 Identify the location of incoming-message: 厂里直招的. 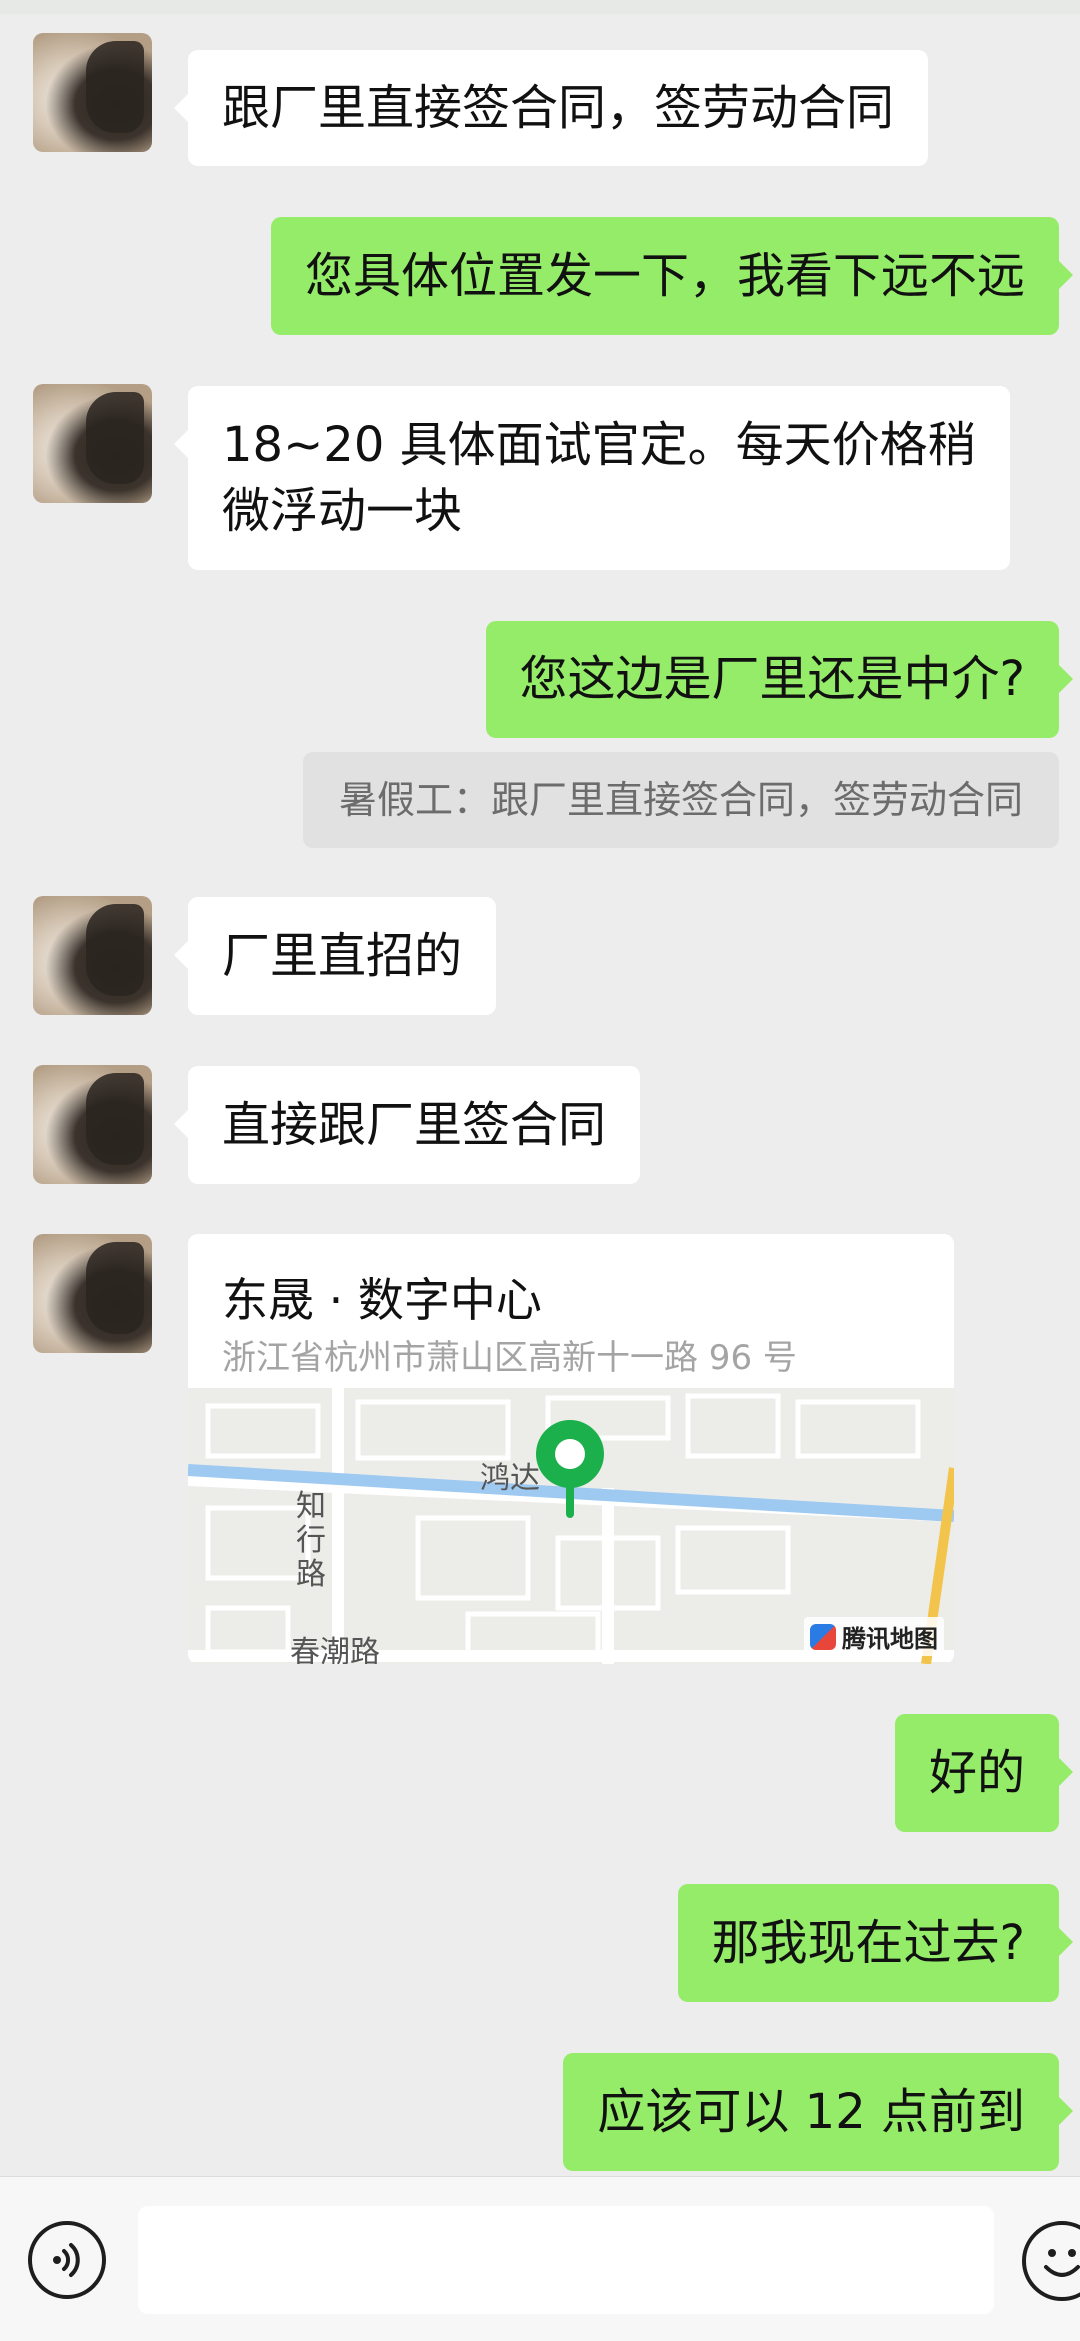
(335, 956).